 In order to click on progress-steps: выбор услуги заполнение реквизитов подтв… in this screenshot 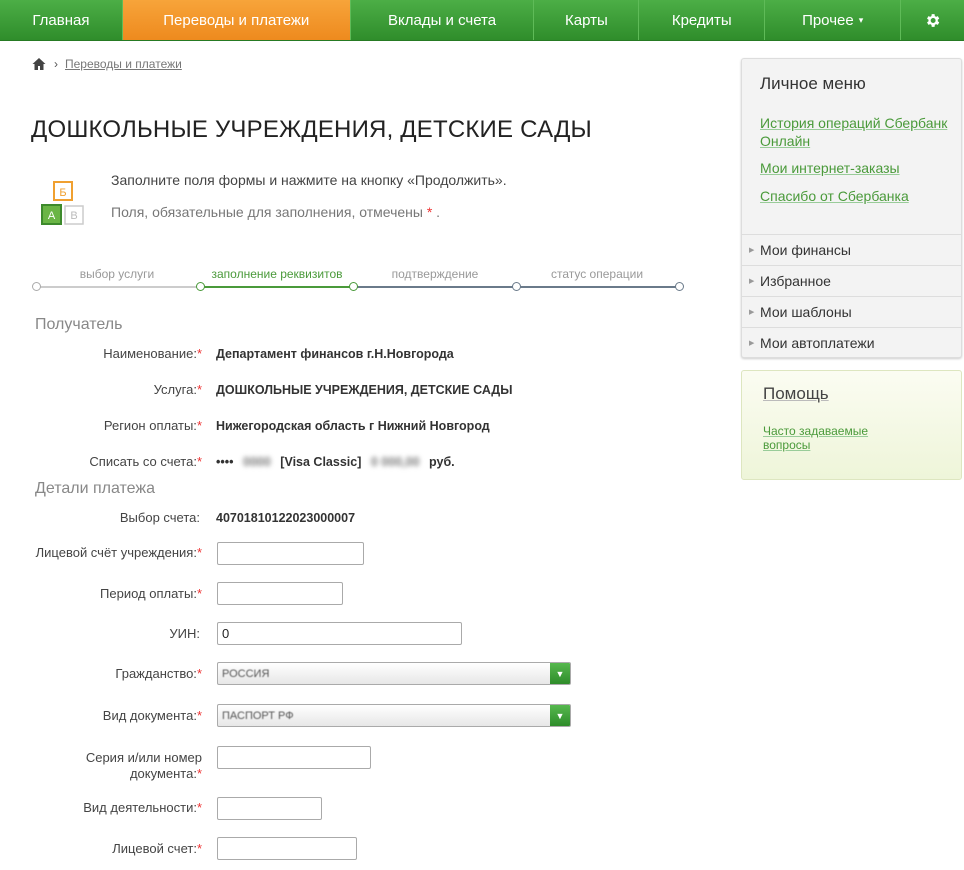, I will do `click(358, 280)`.